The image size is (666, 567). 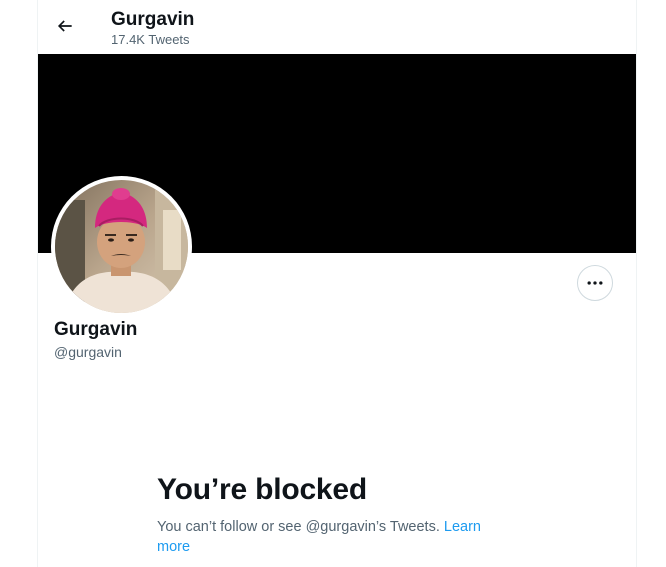 I want to click on more-horizontal-icon, so click(x=595, y=283).